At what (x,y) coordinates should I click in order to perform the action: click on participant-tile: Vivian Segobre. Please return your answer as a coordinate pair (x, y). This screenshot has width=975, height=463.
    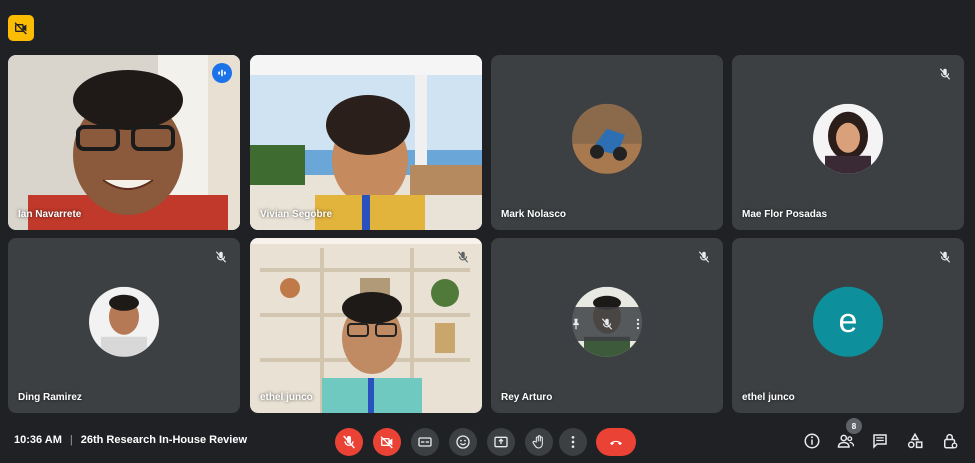
    Looking at the image, I should click on (366, 142).